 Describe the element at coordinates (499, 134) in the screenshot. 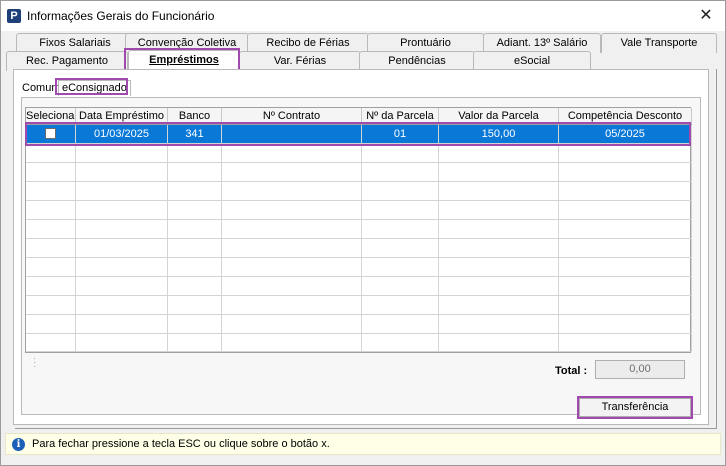

I see `valor-cell: 150,00` at that location.